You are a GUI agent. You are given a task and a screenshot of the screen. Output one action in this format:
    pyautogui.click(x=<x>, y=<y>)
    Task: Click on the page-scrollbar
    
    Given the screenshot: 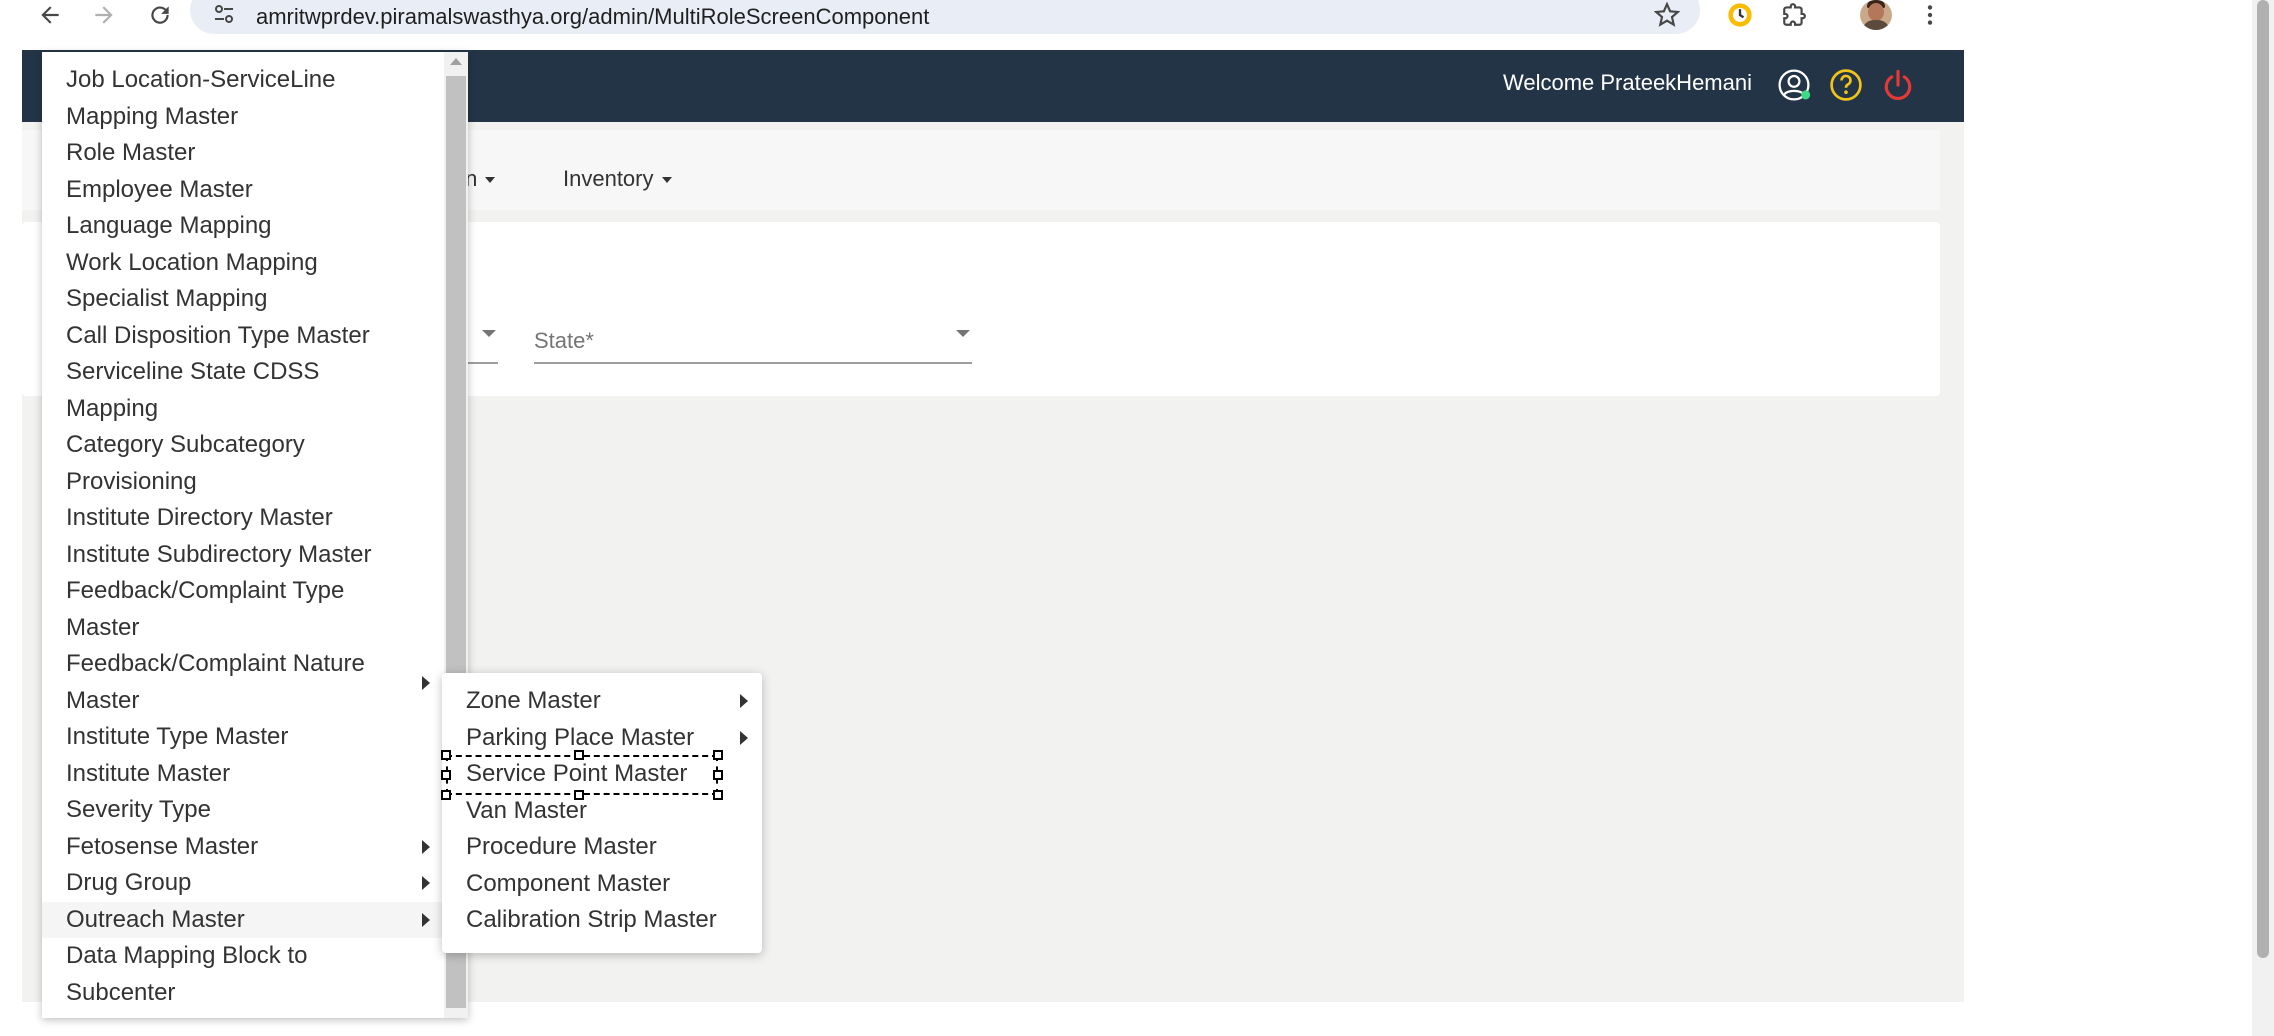 What is the action you would take?
    pyautogui.click(x=2263, y=518)
    